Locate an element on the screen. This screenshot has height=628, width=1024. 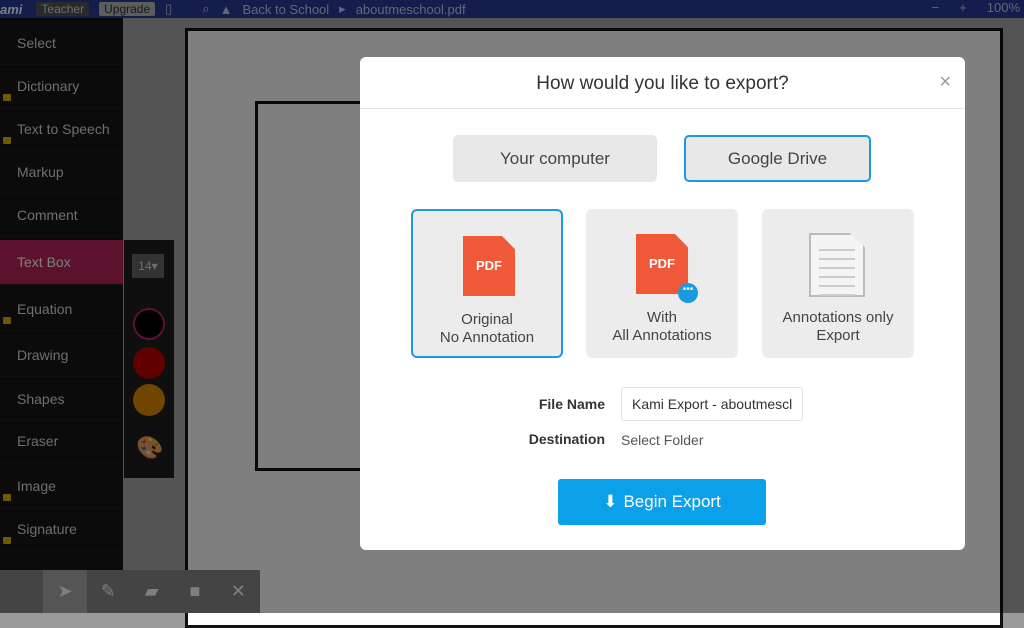
select-folder-link: Select Folder is located at coordinates (662, 440).